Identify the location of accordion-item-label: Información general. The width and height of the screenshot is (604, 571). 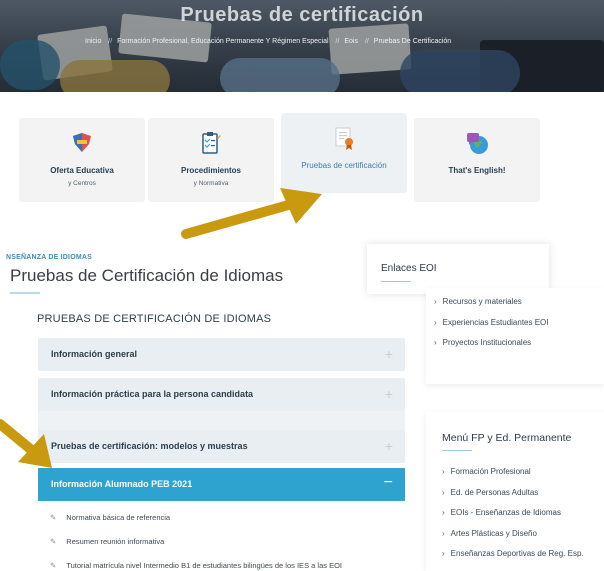
(94, 354).